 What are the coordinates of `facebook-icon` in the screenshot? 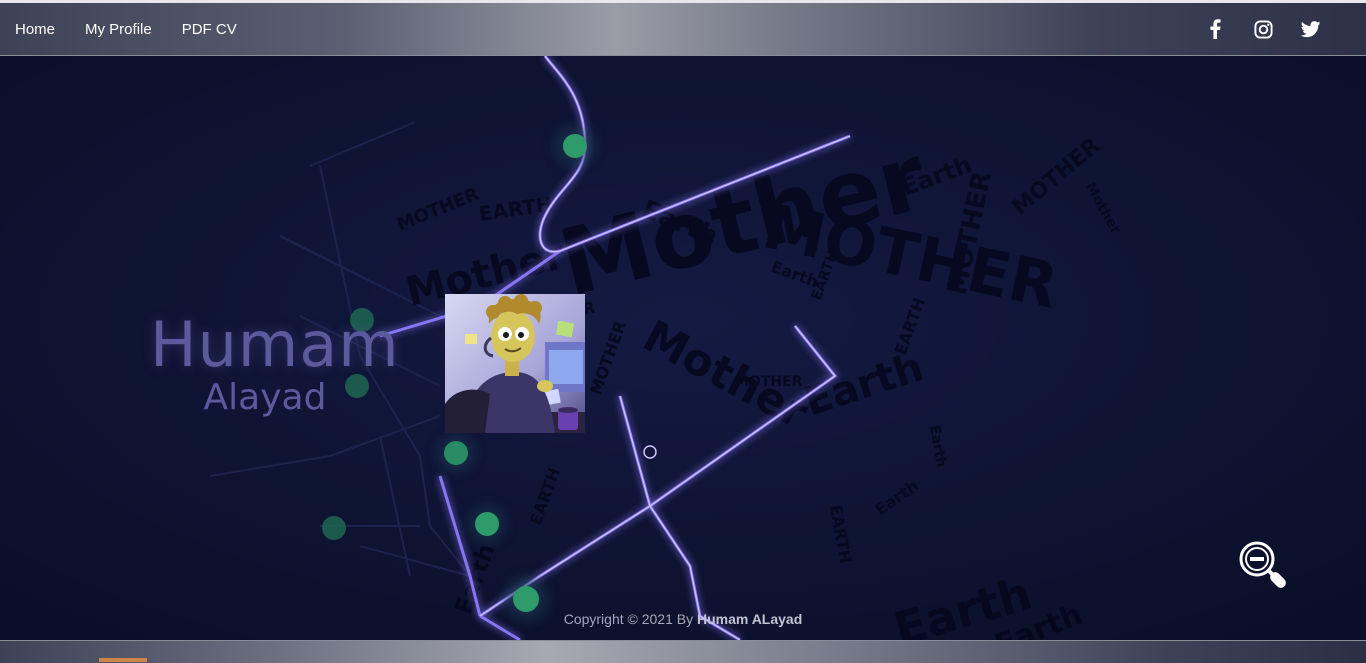 It's located at (1215, 29).